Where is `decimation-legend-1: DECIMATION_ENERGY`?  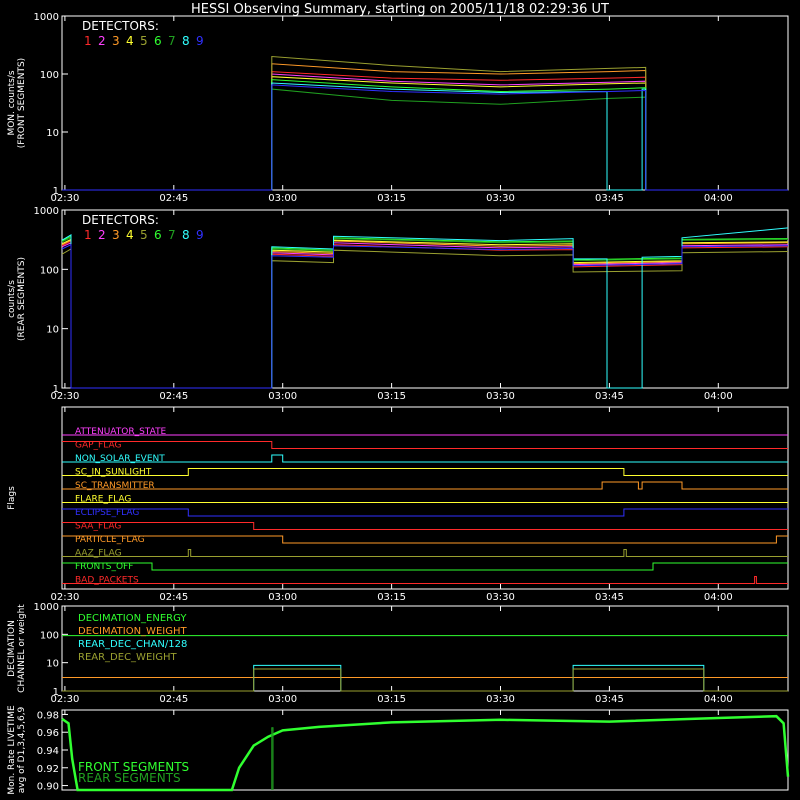
decimation-legend-1: DECIMATION_ENERGY is located at coordinates (132, 618).